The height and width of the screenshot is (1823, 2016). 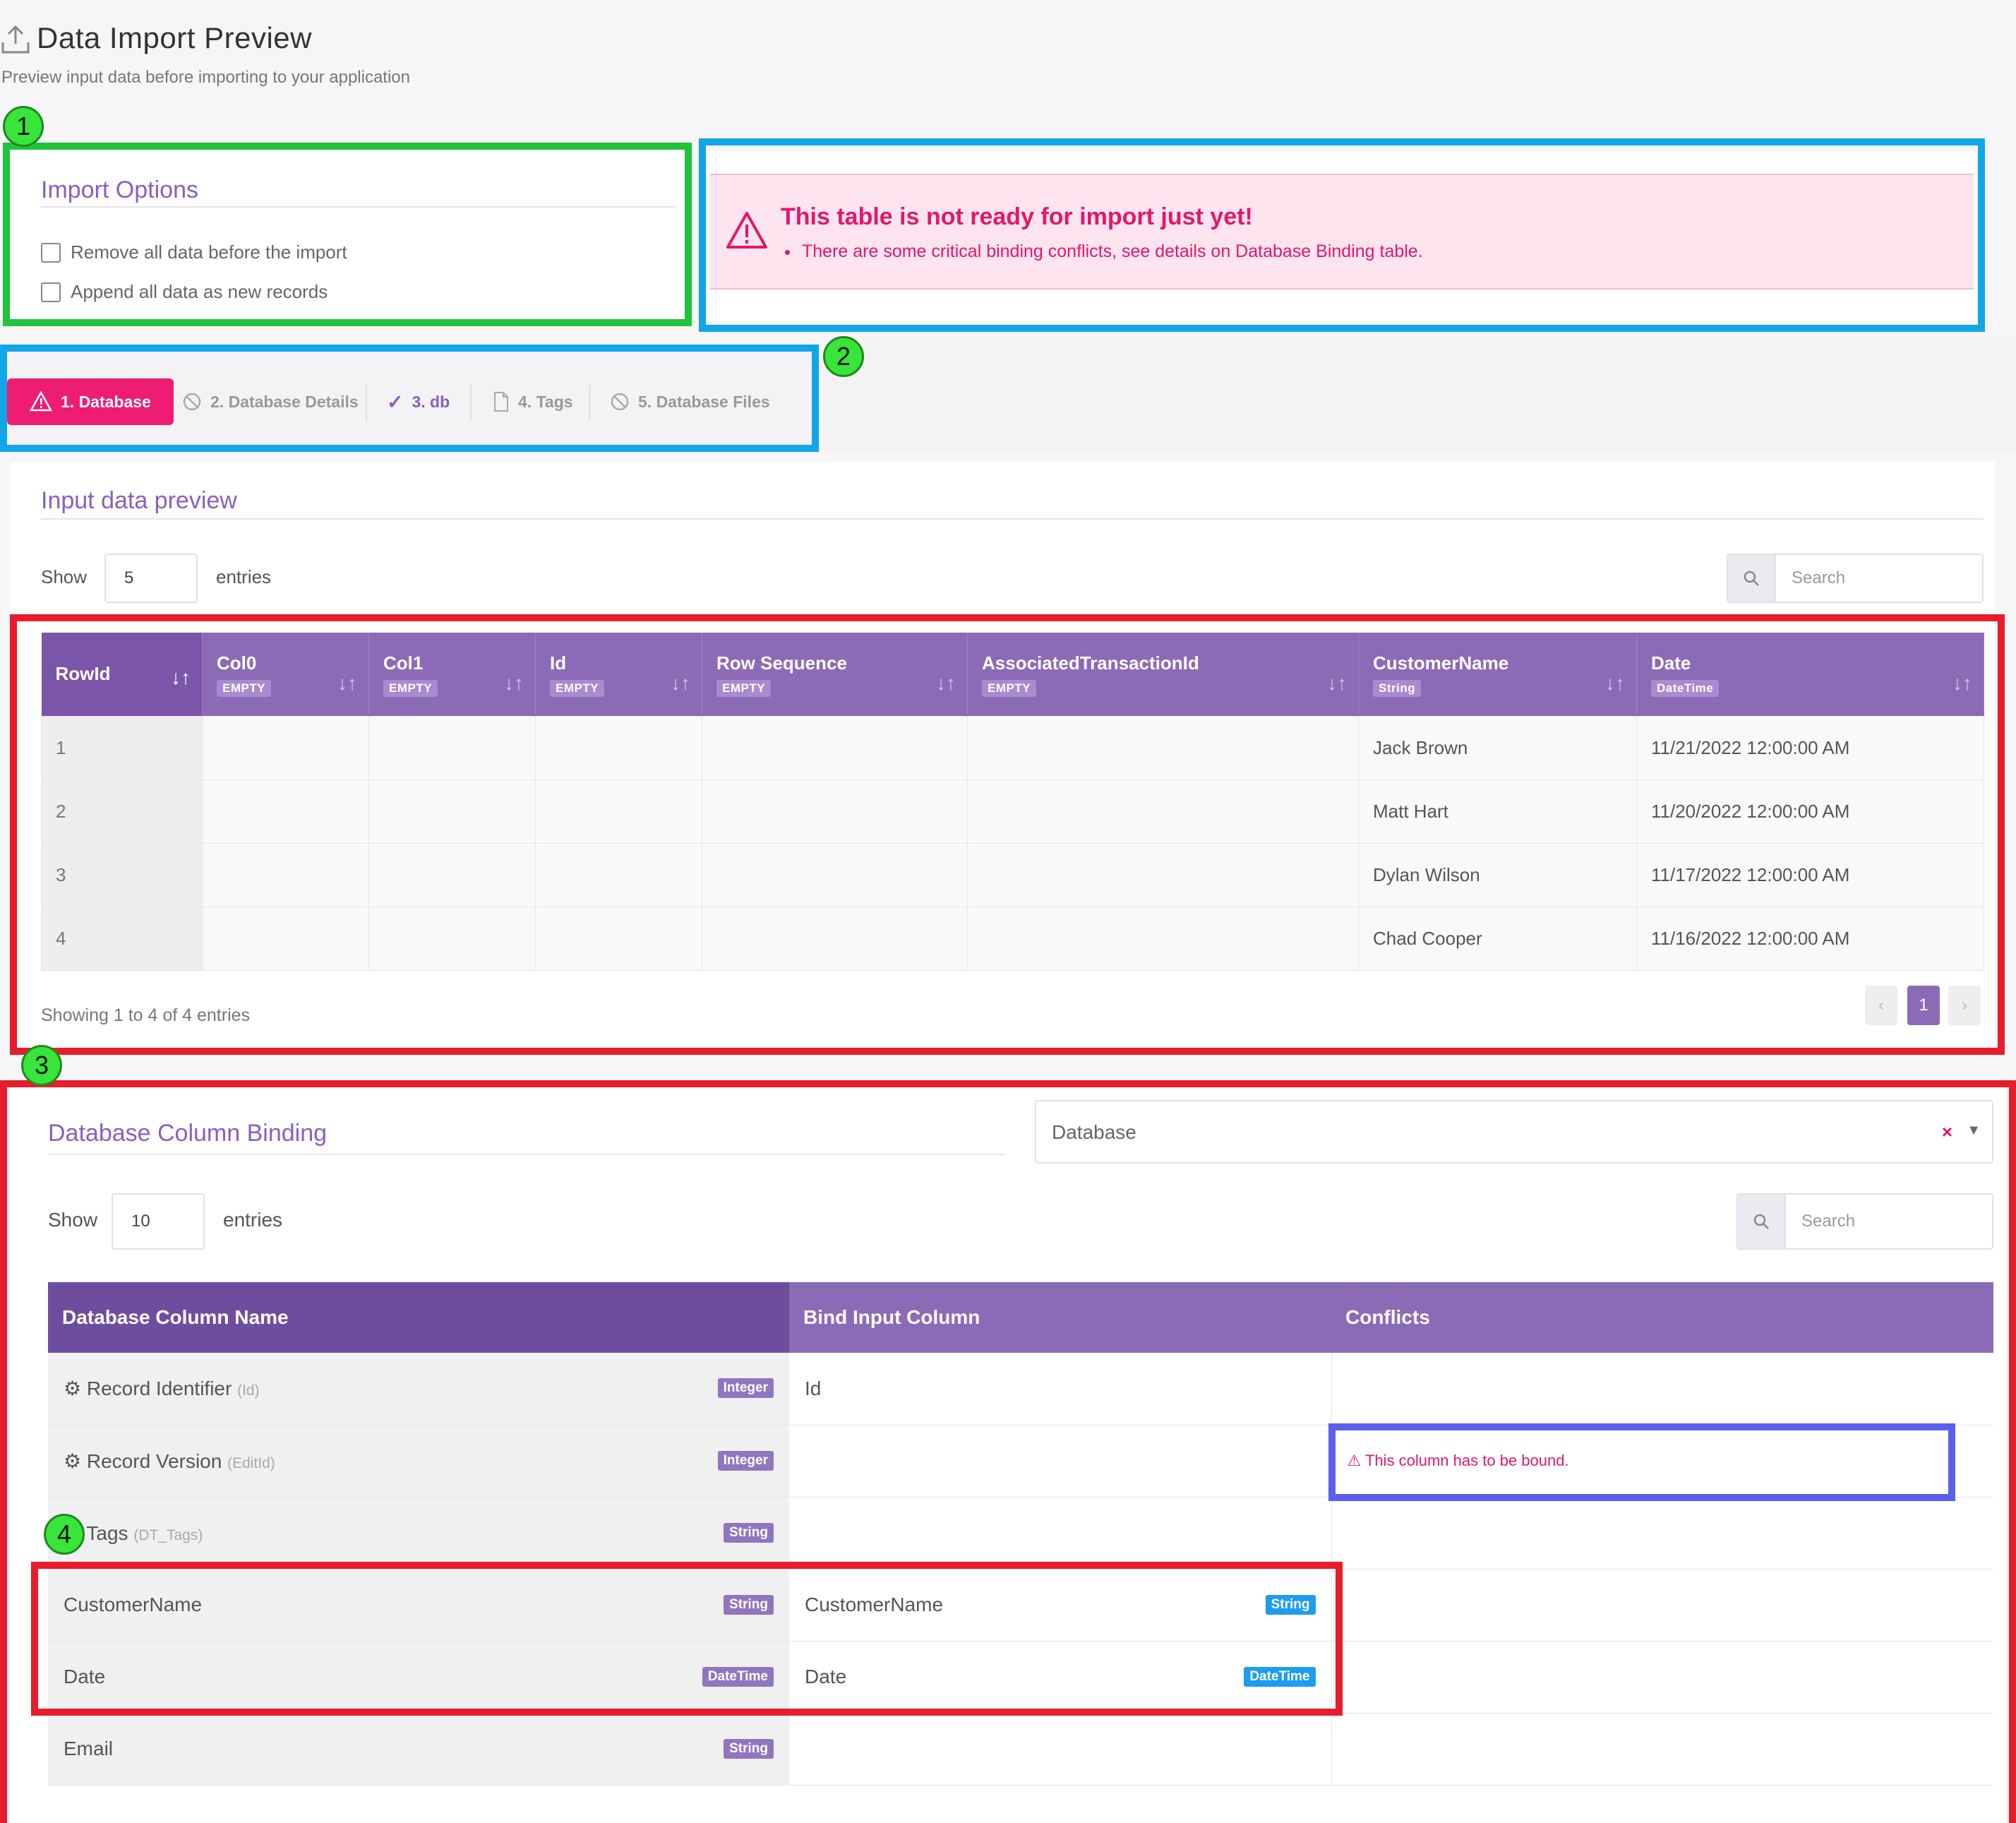 I want to click on annotation-box-import-options, so click(x=348, y=234).